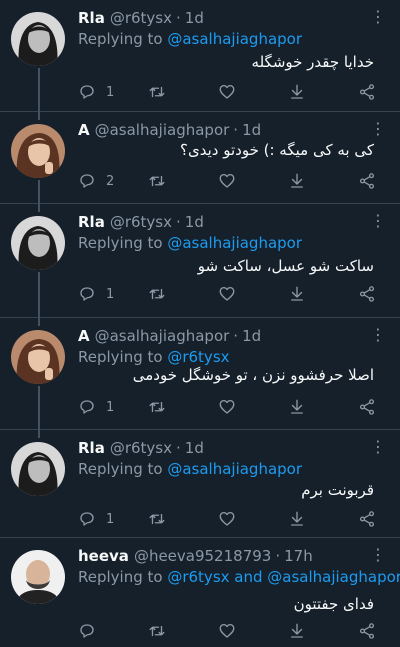 Image resolution: width=400 pixels, height=647 pixels. I want to click on replying-conjunction: and, so click(248, 577).